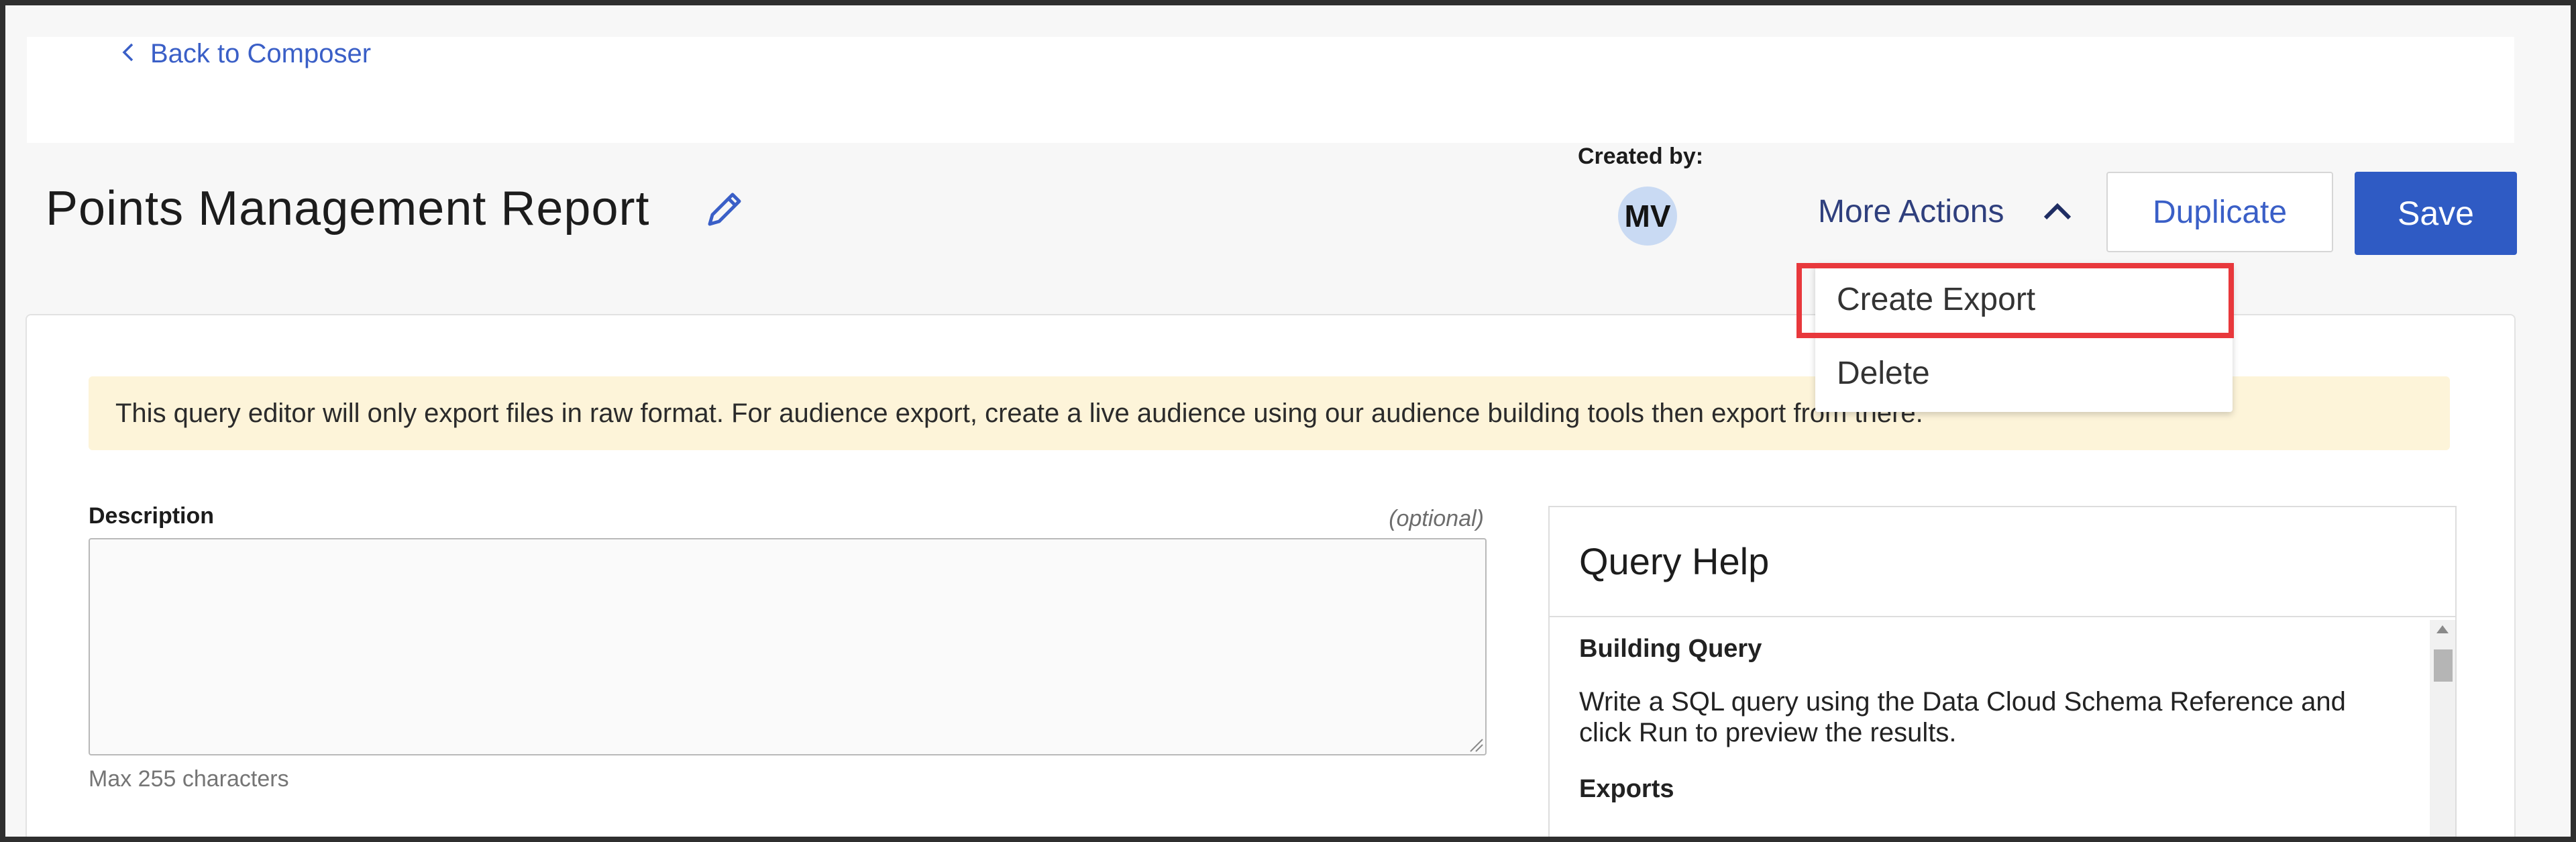 The width and height of the screenshot is (2576, 842). Describe the element at coordinates (152, 516) in the screenshot. I see `description-label: Description` at that location.